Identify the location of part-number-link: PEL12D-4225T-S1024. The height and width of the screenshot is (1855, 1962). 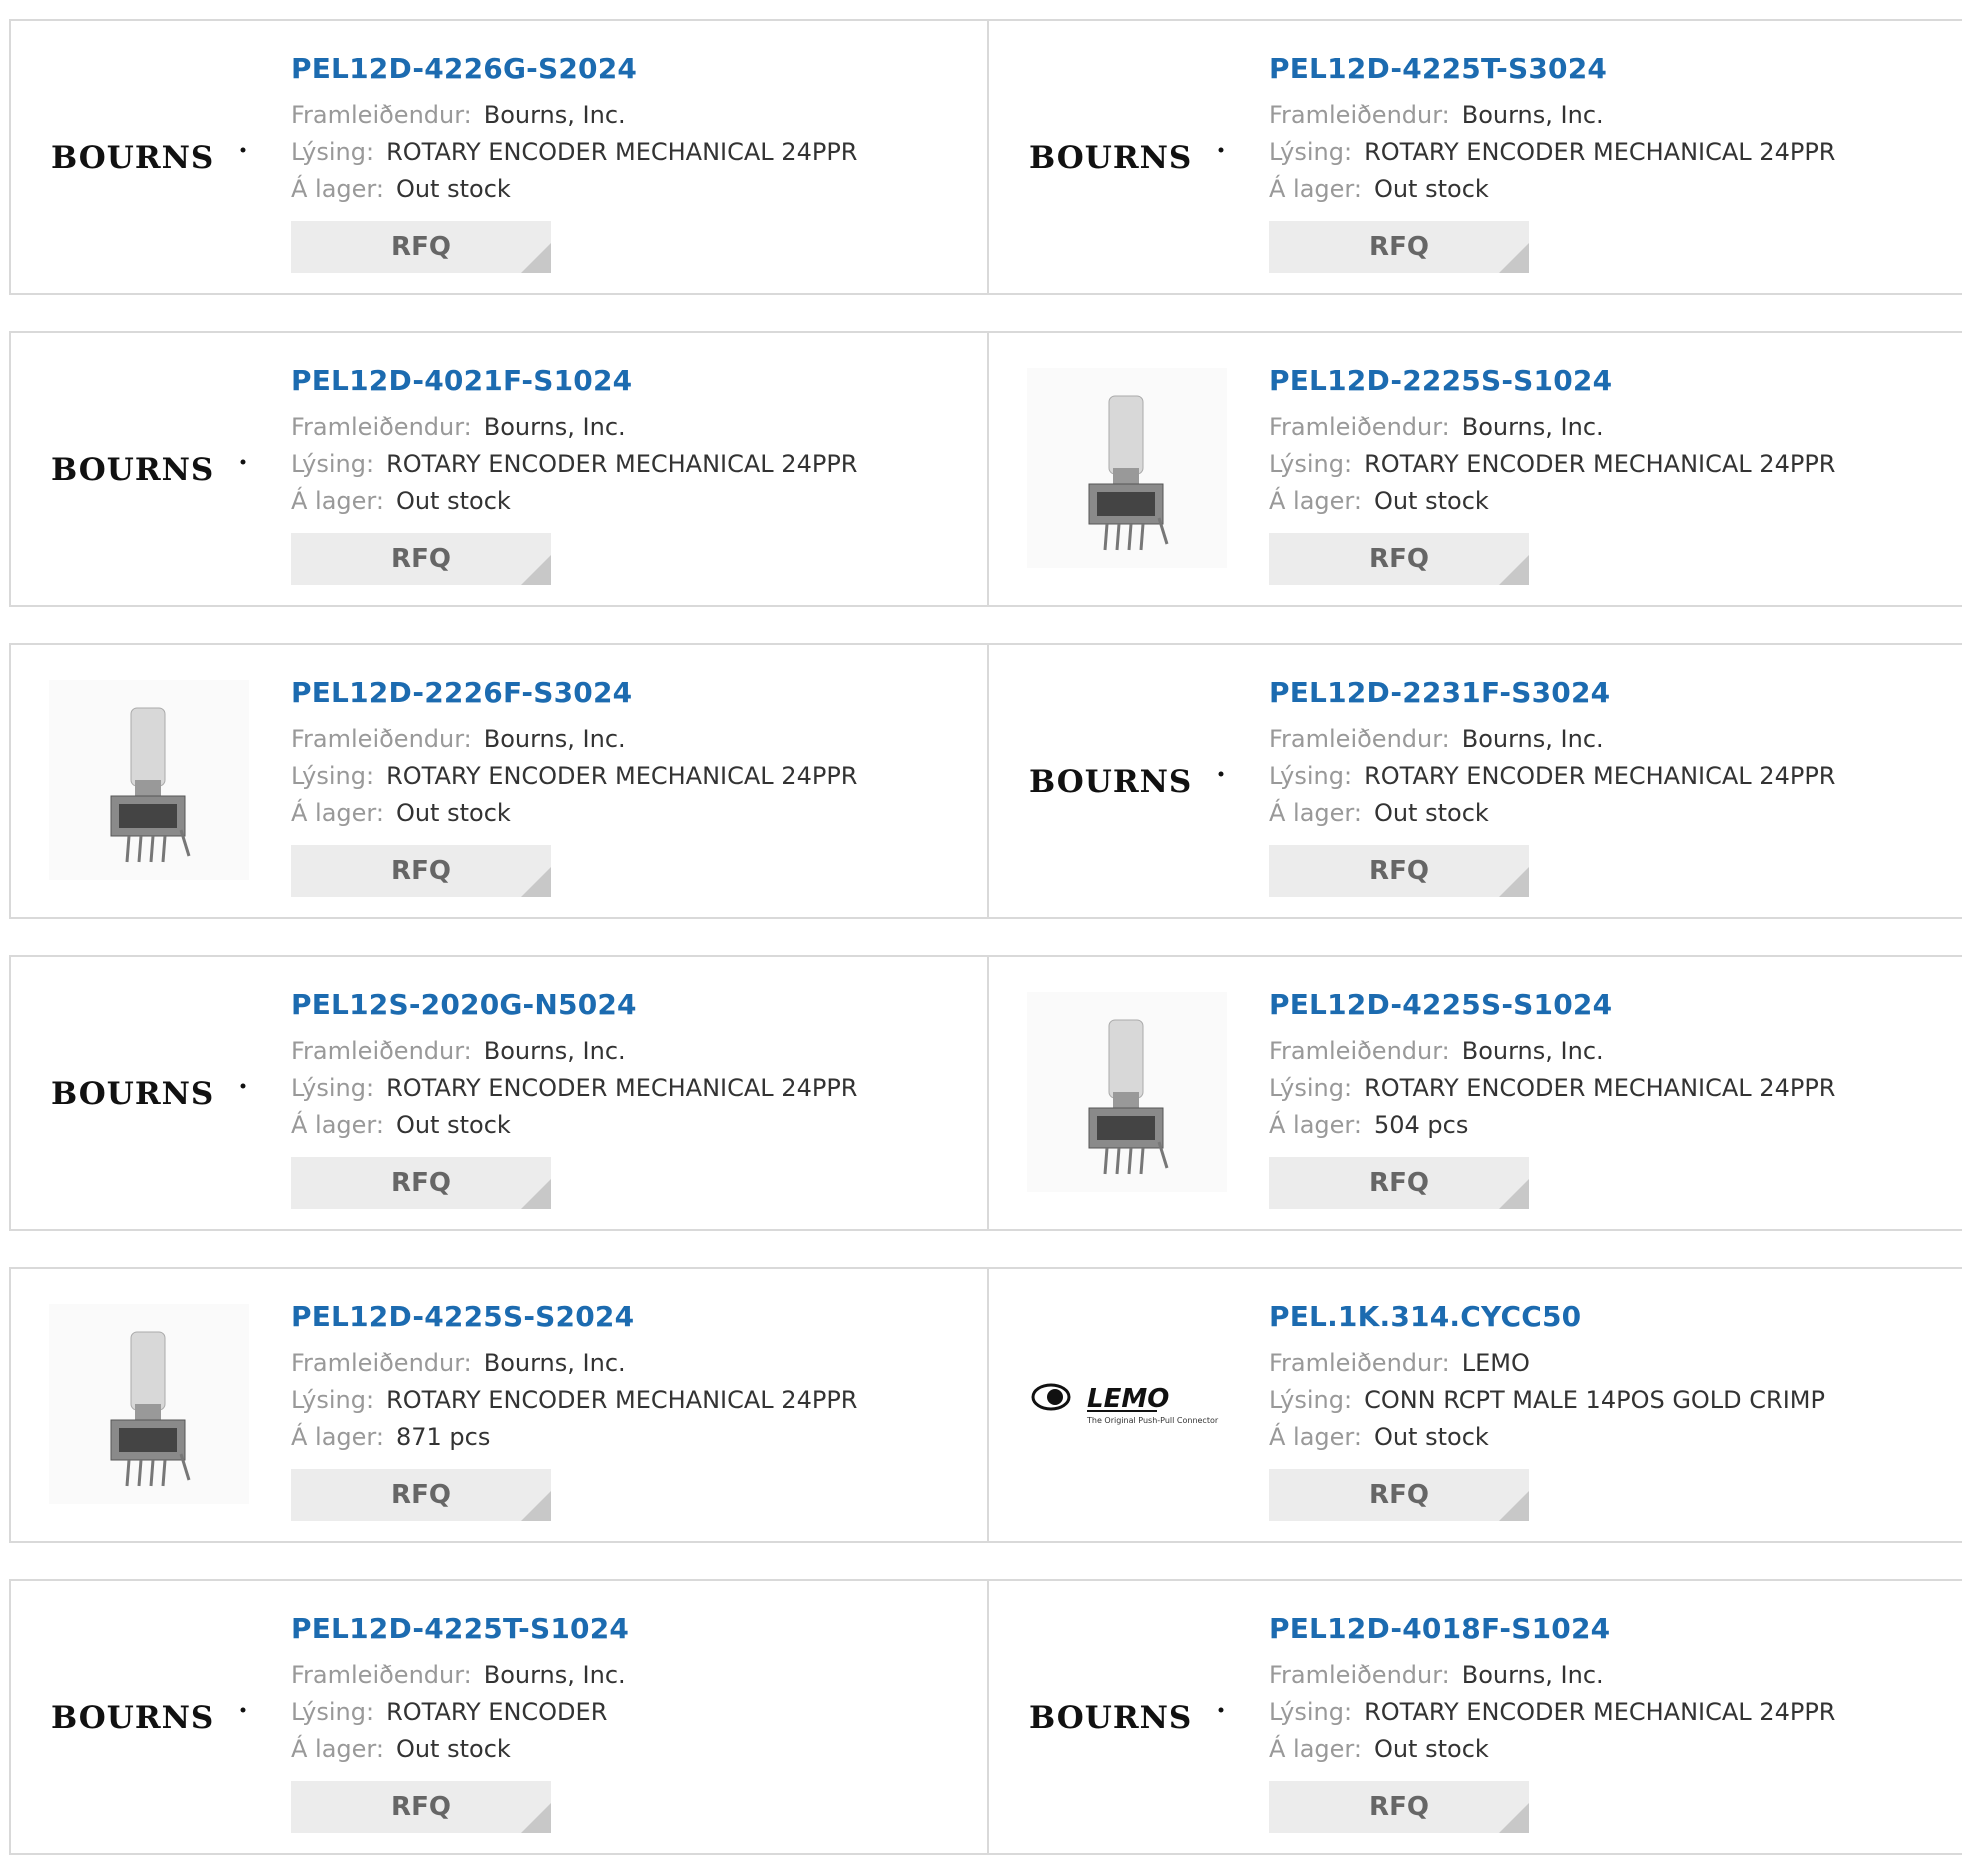
(460, 1629).